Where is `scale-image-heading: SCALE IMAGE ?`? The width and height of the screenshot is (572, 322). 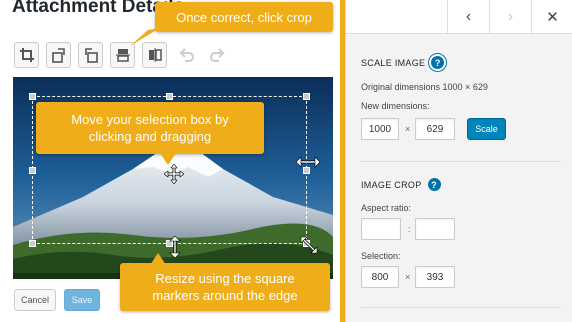
scale-image-heading: SCALE IMAGE ? is located at coordinates (403, 62).